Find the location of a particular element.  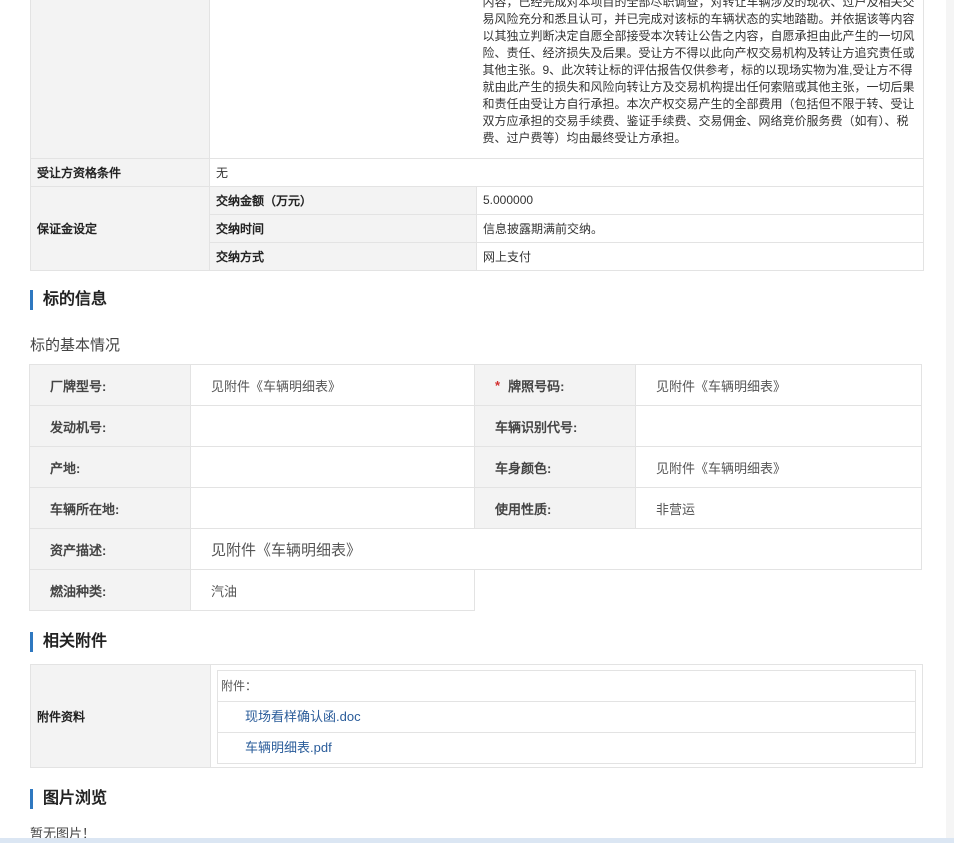

location-value is located at coordinates (332, 508).